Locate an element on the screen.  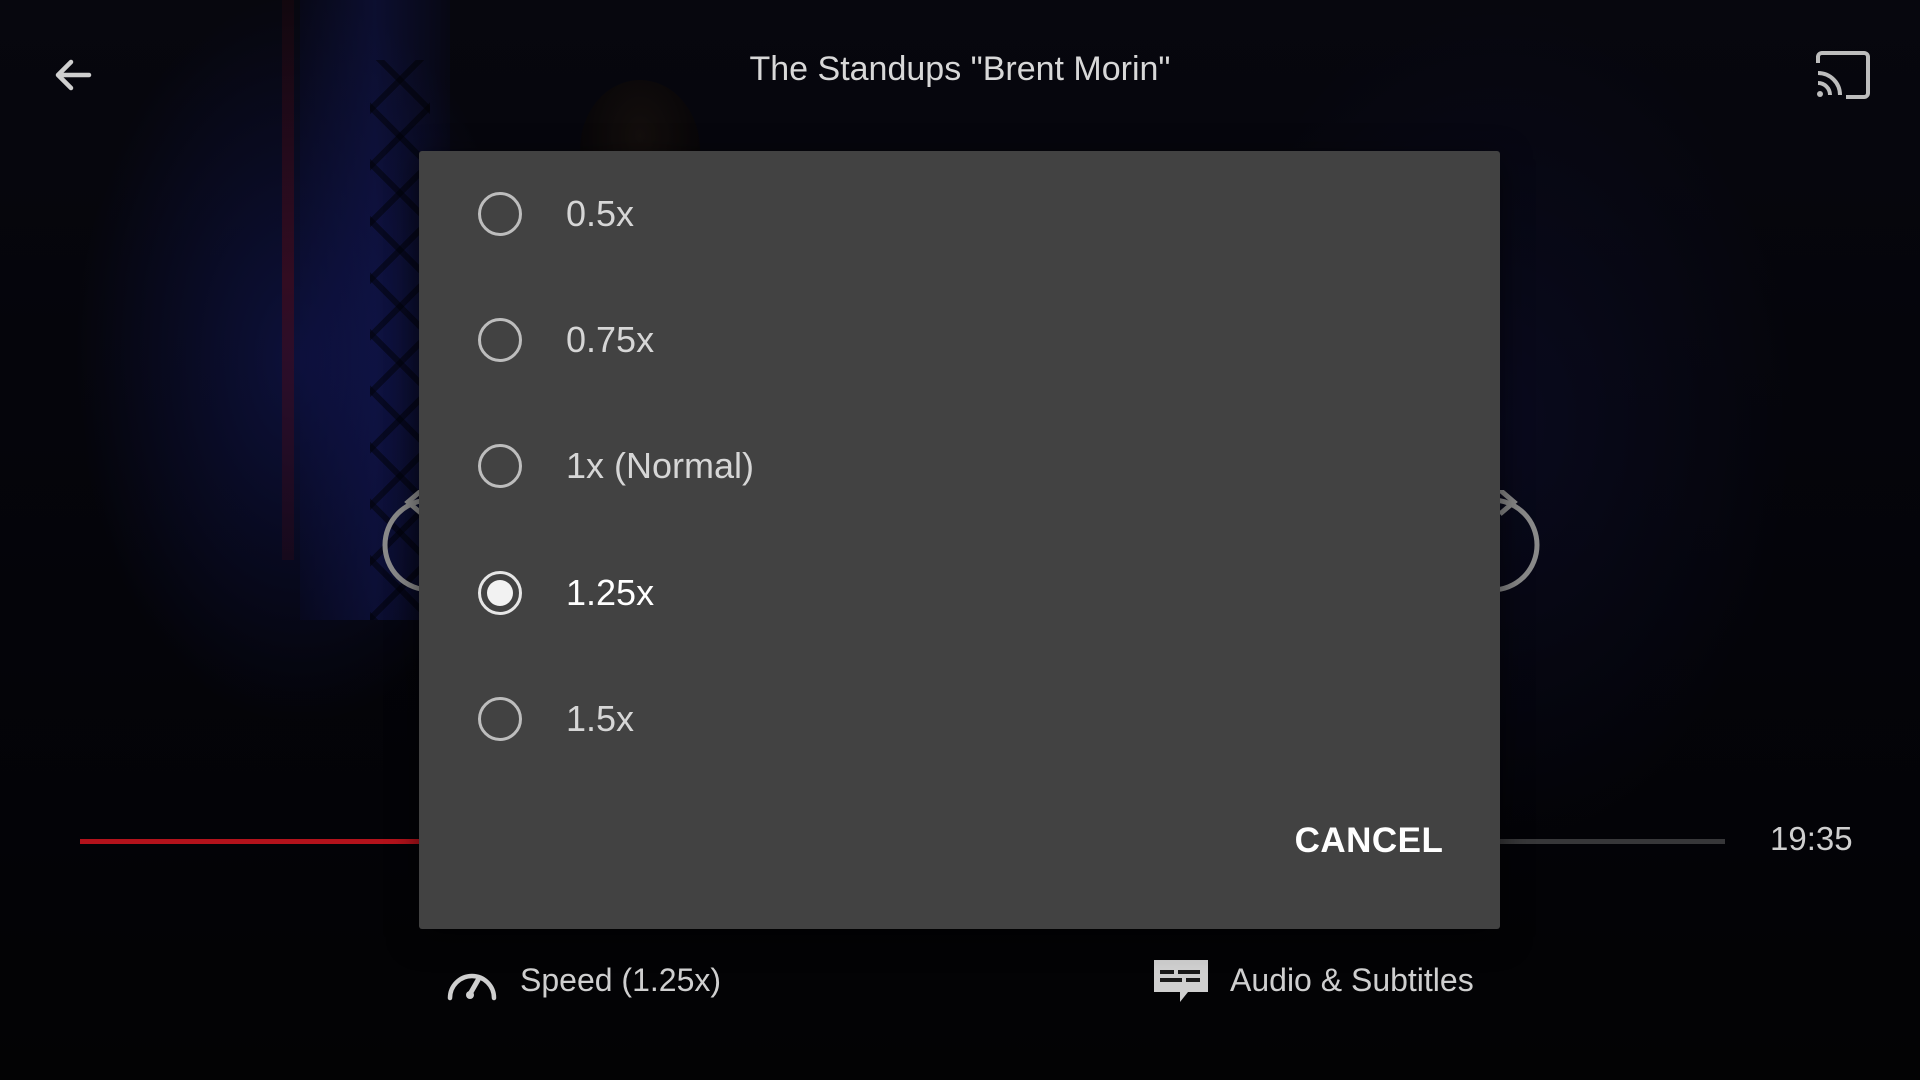
speed-label: Speed (1.25x) is located at coordinates (621, 979).